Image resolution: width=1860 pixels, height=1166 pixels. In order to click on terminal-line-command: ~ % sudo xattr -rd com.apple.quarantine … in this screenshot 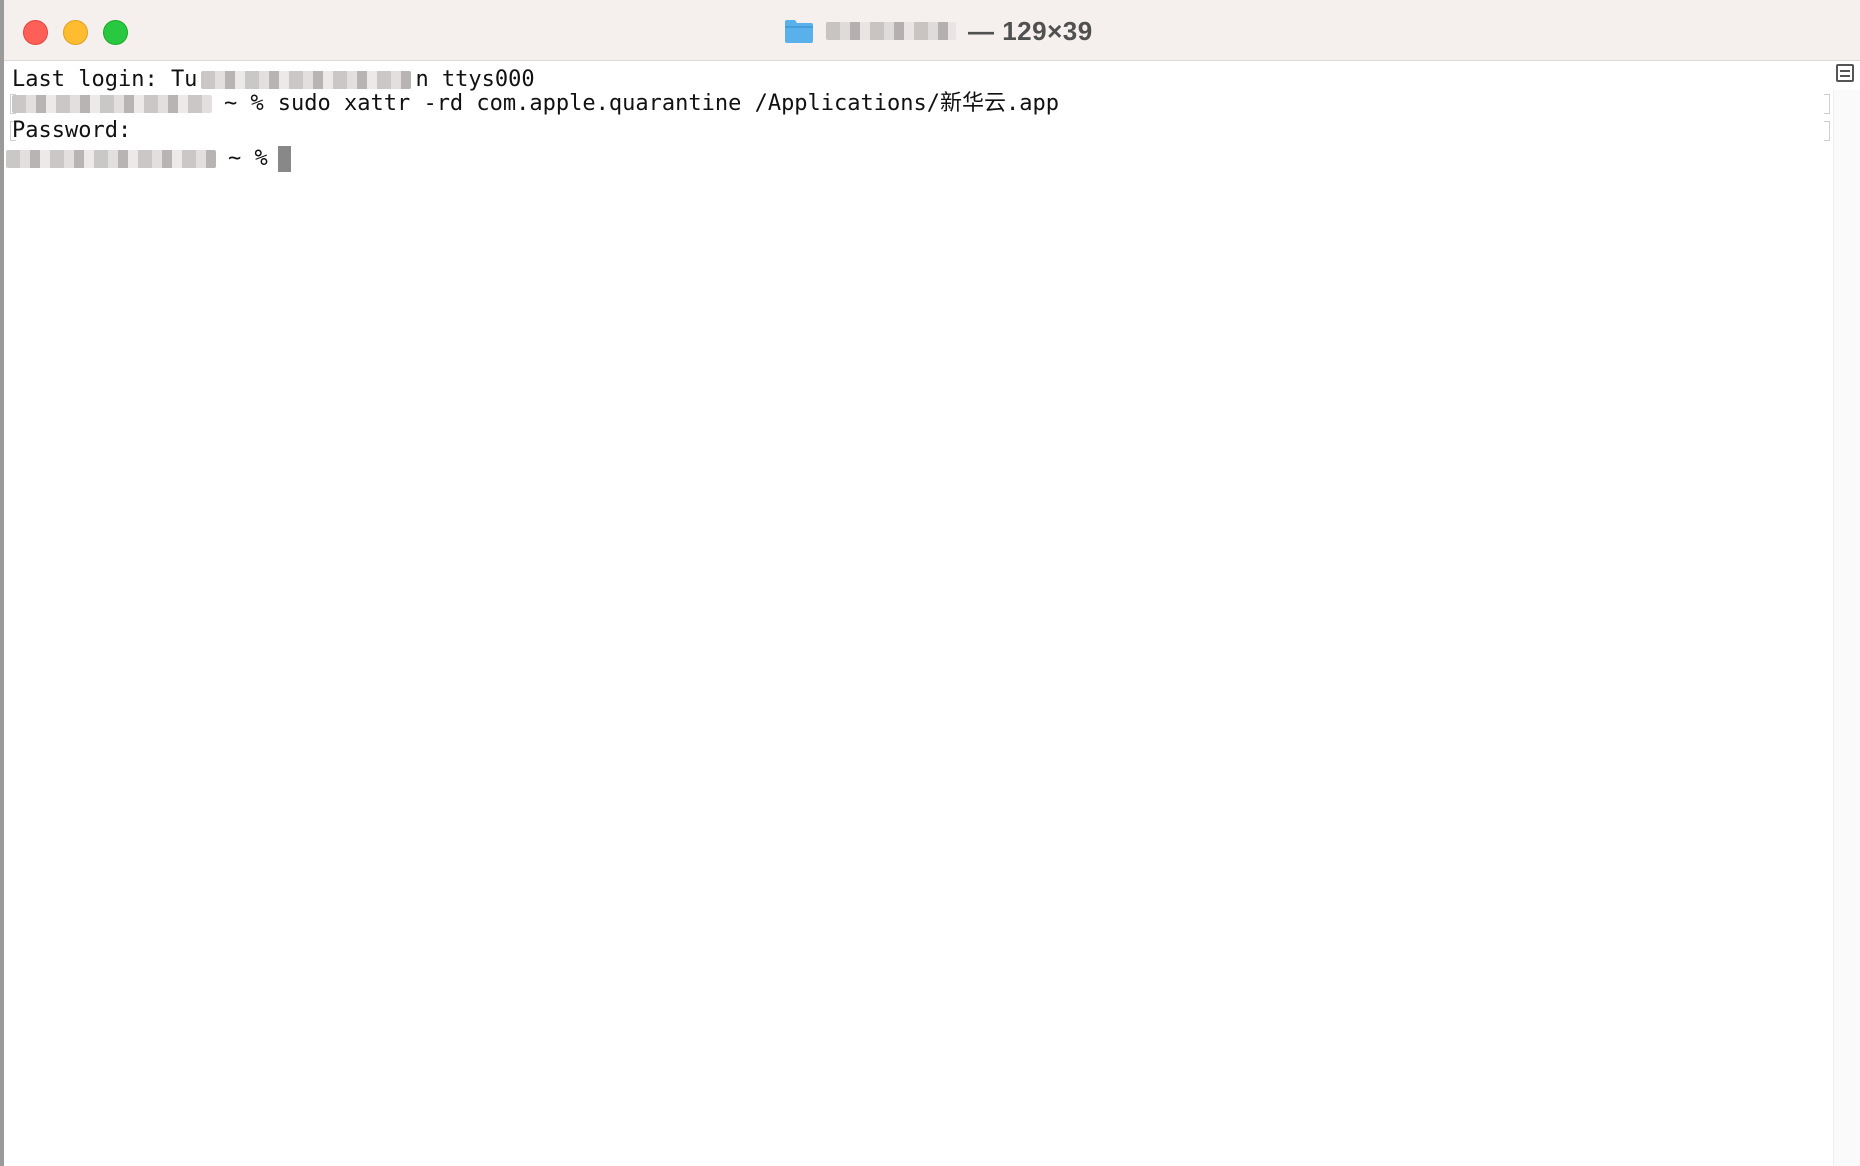, I will do `click(535, 104)`.